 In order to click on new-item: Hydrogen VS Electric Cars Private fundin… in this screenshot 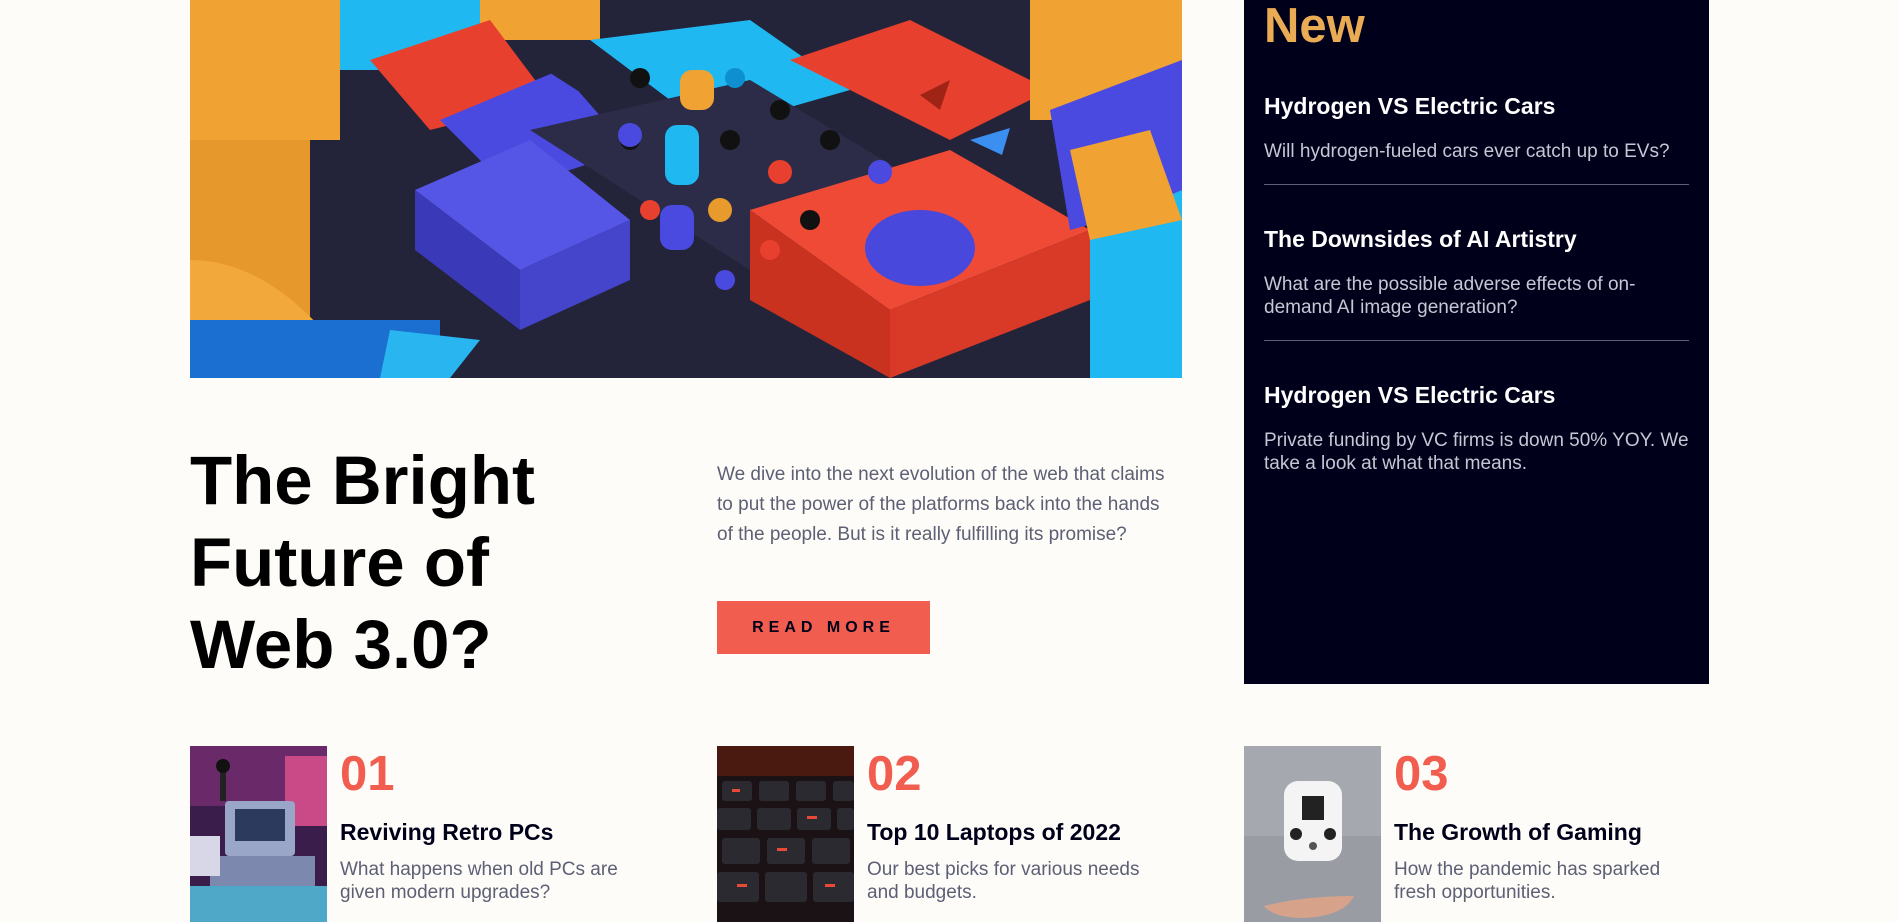, I will do `click(1476, 418)`.